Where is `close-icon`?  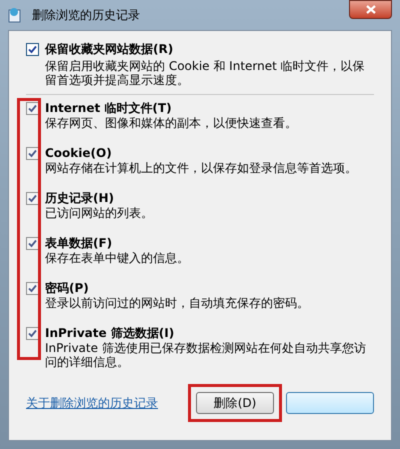
close-icon is located at coordinates (371, 9).